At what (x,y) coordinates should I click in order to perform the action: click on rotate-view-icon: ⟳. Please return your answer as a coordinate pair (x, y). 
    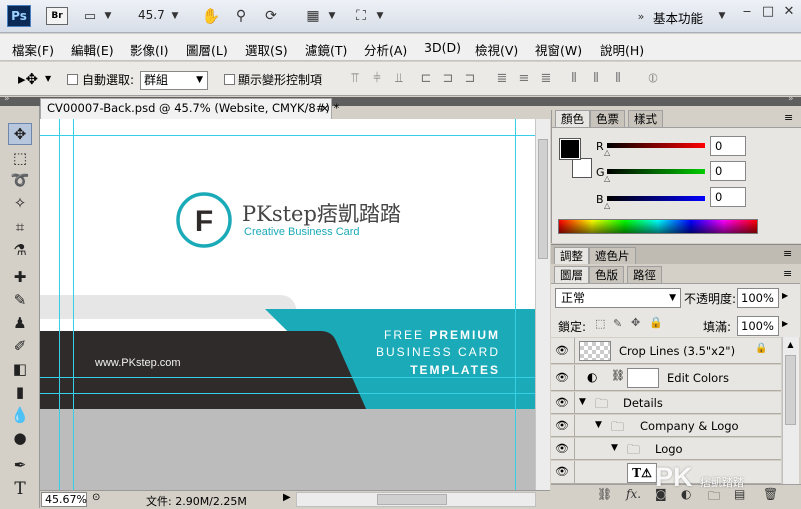
    Looking at the image, I should click on (271, 16).